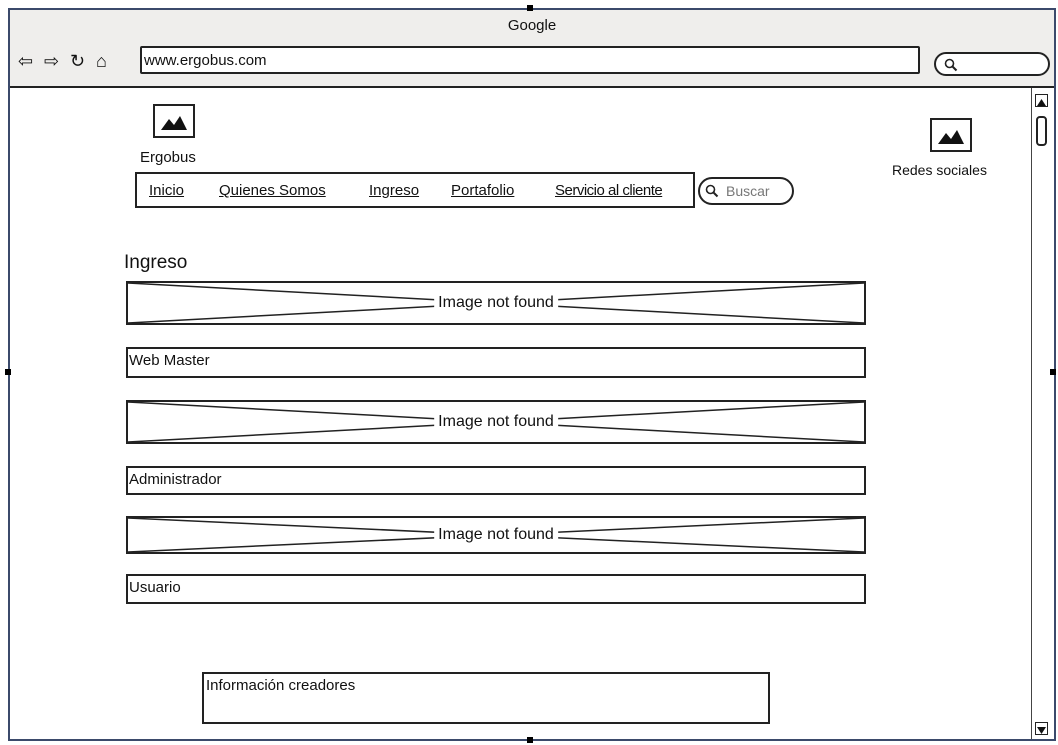 This screenshot has height=745, width=1058. What do you see at coordinates (482, 190) in the screenshot?
I see `nav-item-portafolio: Portafolio` at bounding box center [482, 190].